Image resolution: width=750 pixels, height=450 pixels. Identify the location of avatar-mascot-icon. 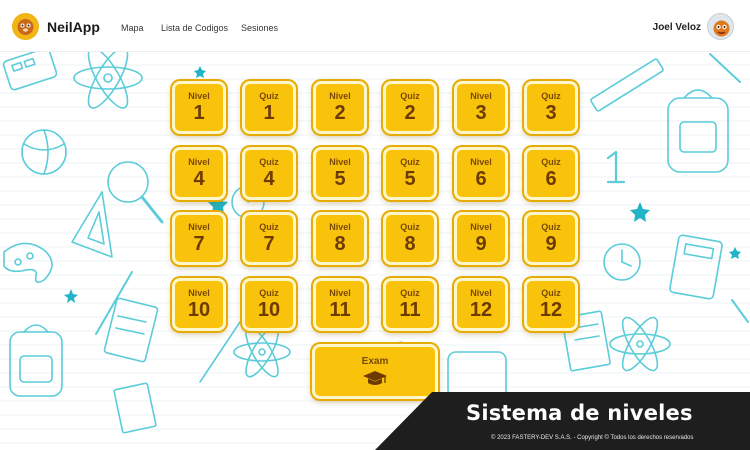
(720, 26).